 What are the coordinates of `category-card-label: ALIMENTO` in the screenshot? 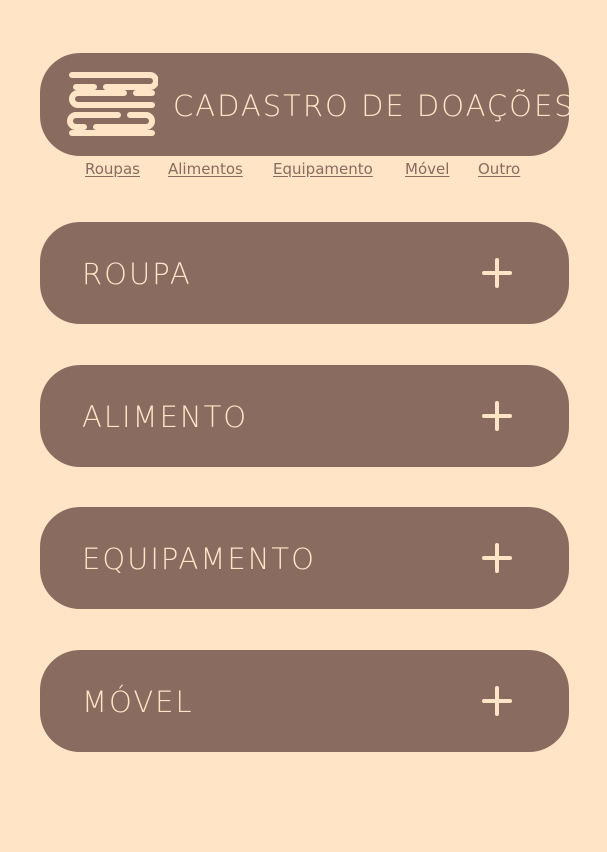 It's located at (165, 417).